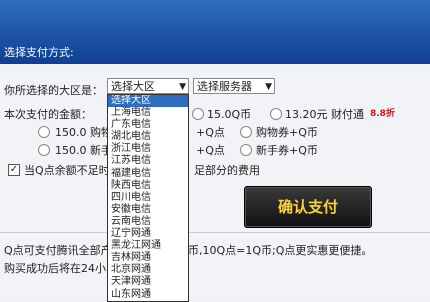  I want to click on note-line1-left: Q点可支付腾讯全部产, so click(58, 250).